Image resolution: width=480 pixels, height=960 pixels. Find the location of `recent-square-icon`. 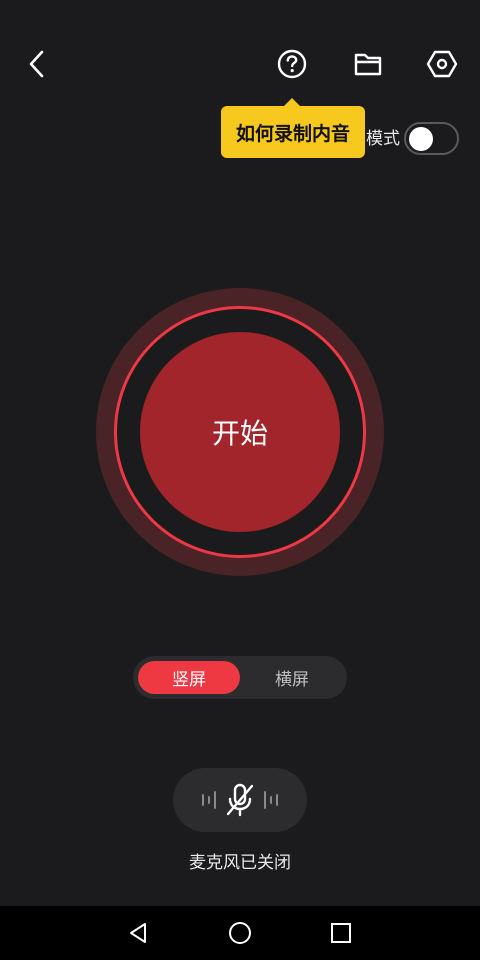

recent-square-icon is located at coordinates (341, 933).